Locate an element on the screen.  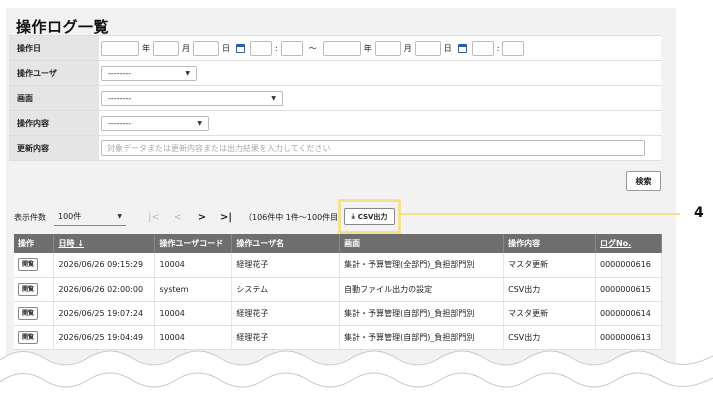
start-year-input is located at coordinates (120, 48).